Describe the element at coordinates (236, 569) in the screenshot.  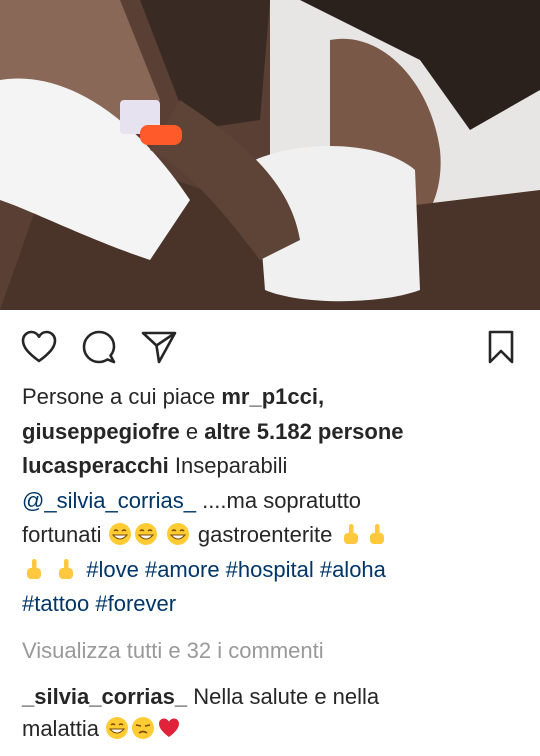
I see `hashtag-links: #love #amore #hospital #aloha` at that location.